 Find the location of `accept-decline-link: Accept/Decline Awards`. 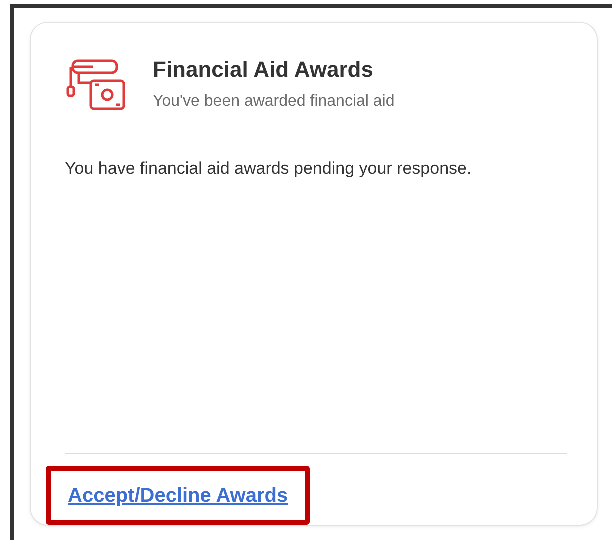

accept-decline-link: Accept/Decline Awards is located at coordinates (178, 496).